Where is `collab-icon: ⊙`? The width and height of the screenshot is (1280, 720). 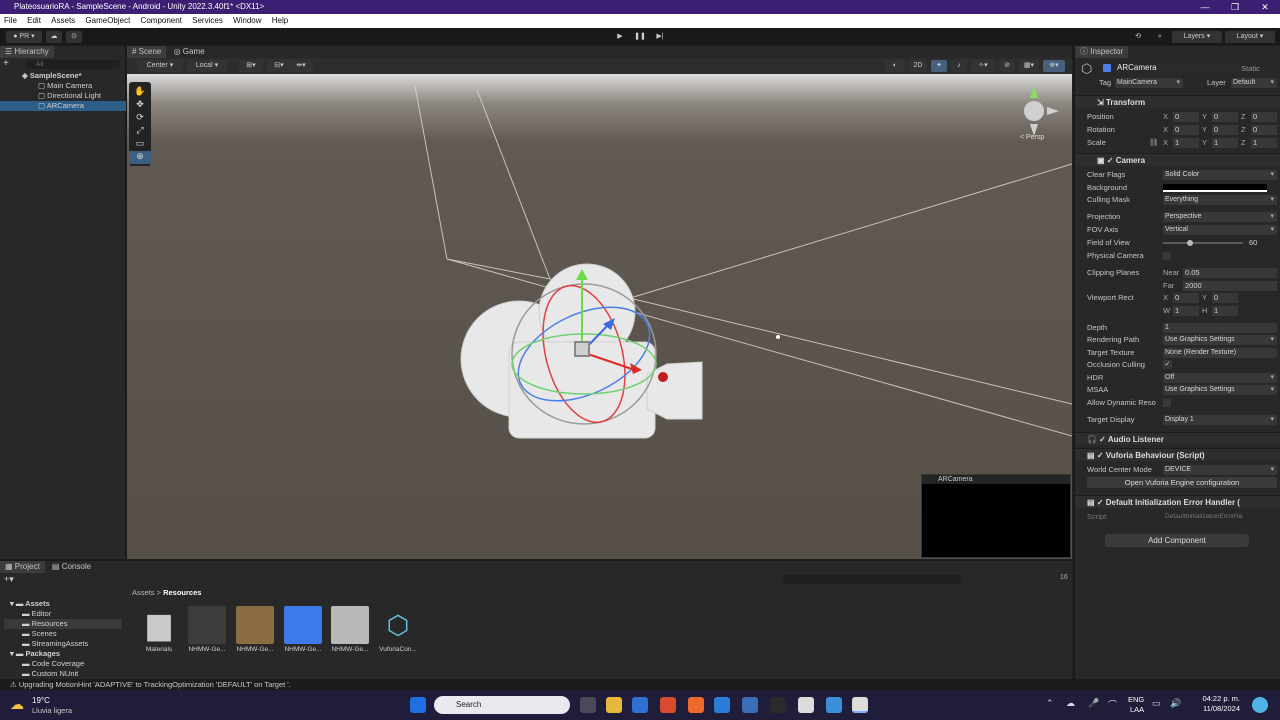 collab-icon: ⊙ is located at coordinates (74, 37).